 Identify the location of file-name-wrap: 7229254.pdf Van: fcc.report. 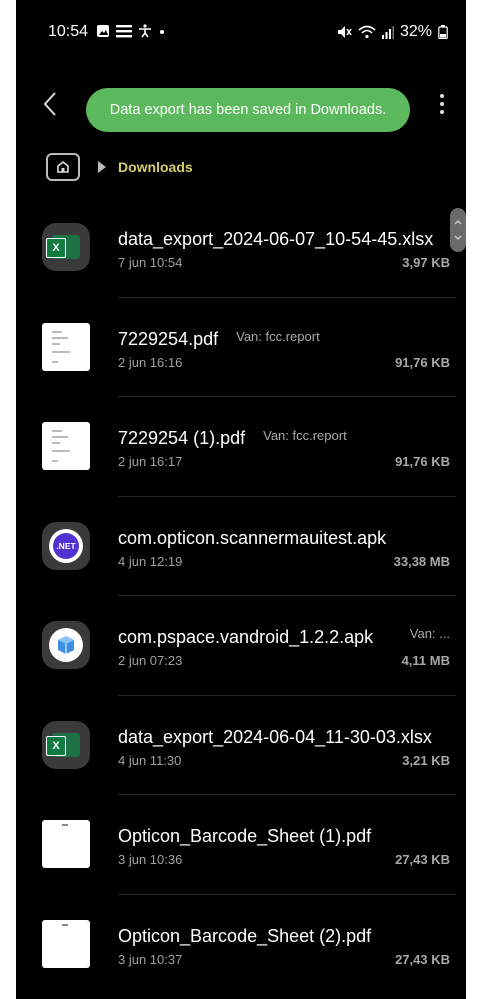
(219, 339).